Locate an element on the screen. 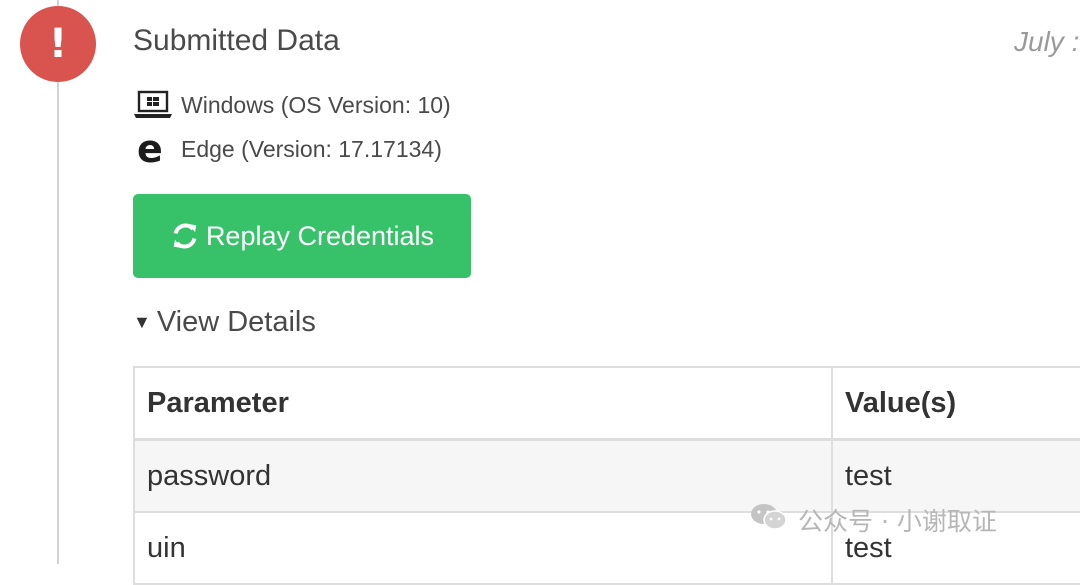 The image size is (1080, 585). refresh-icon is located at coordinates (185, 236).